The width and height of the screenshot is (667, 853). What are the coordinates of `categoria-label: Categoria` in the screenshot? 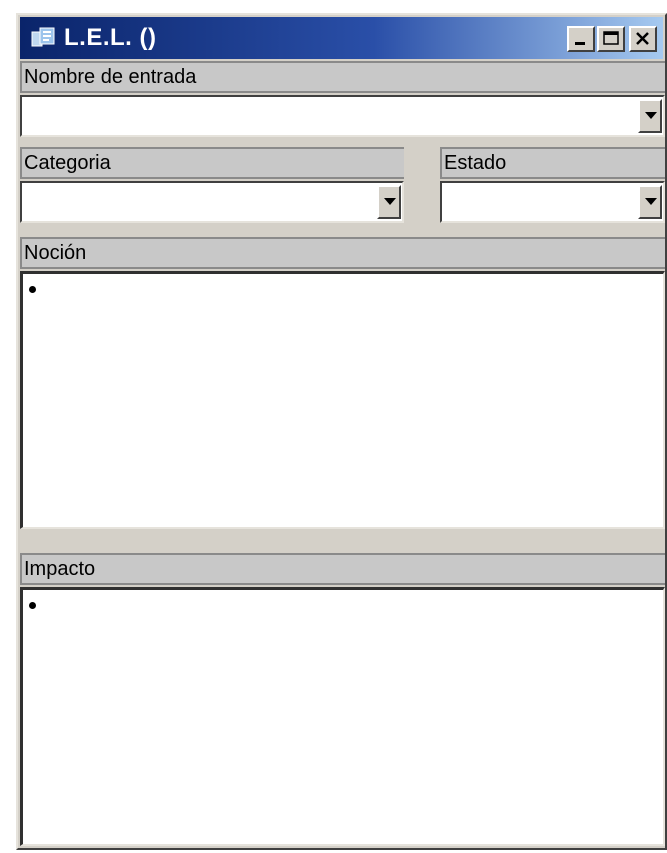 It's located at (67, 163).